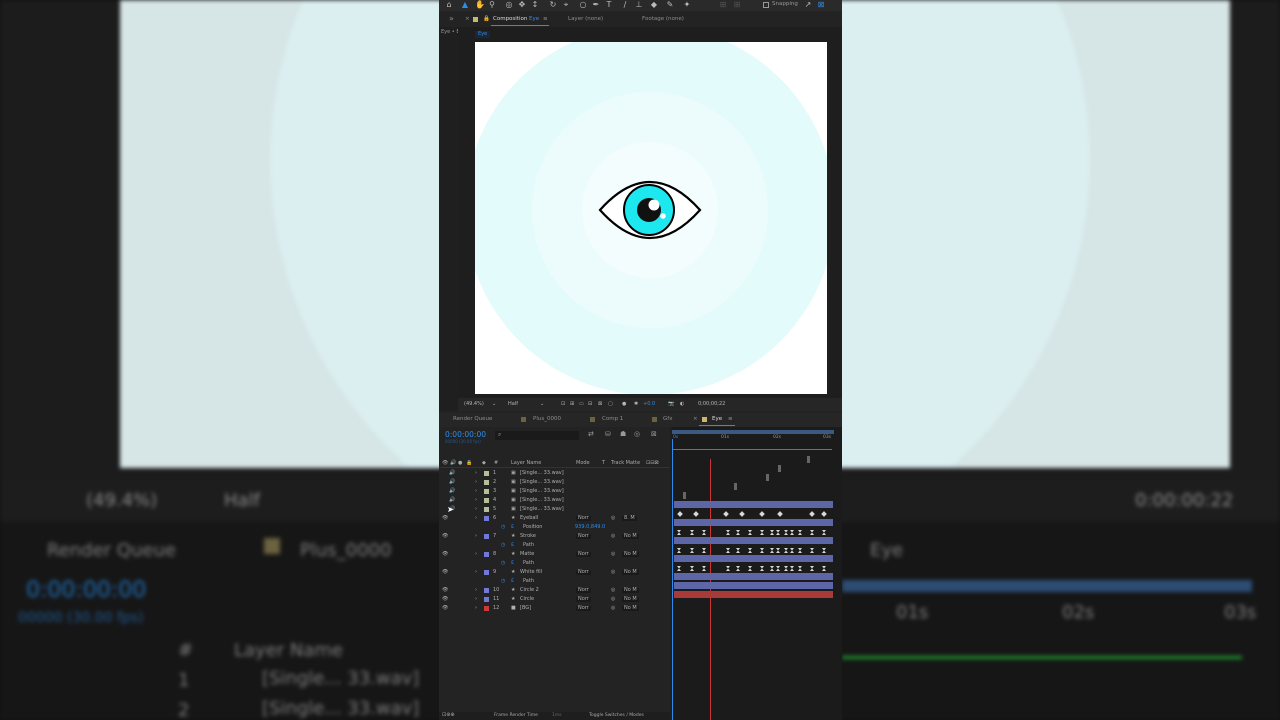  I want to click on tab-menu-icon: ≡, so click(730, 419).